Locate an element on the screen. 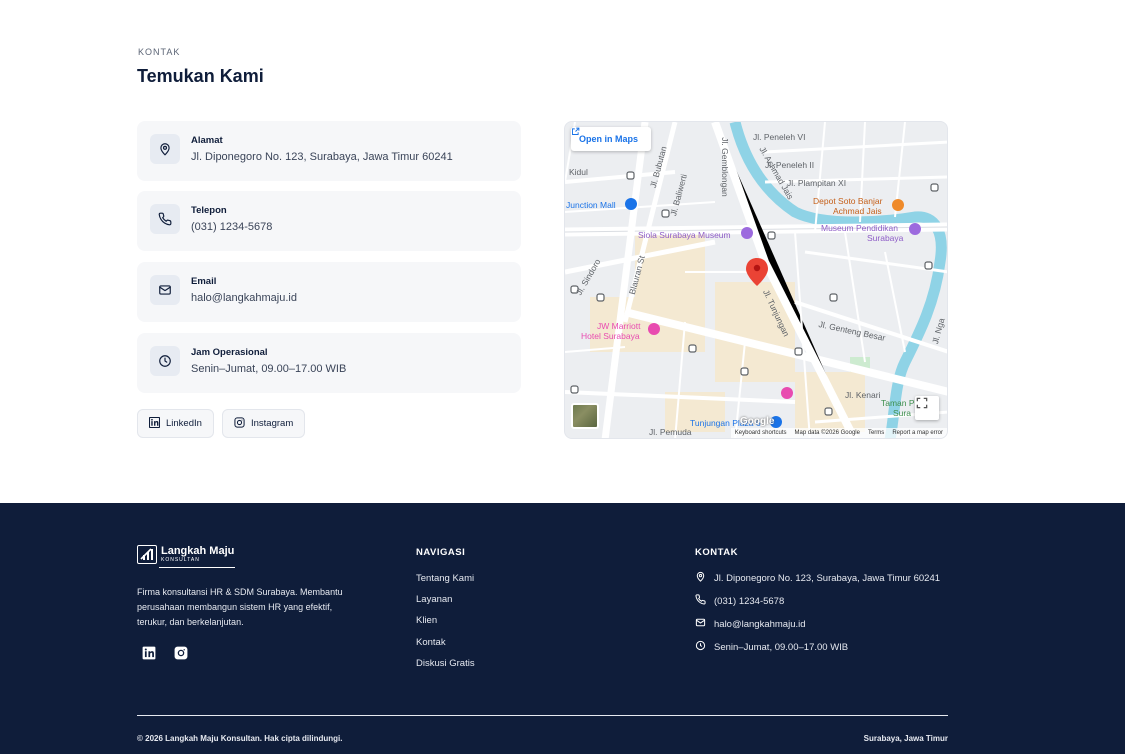  footer-logo: Langkah Maju KONSULTAN is located at coordinates (186, 556).